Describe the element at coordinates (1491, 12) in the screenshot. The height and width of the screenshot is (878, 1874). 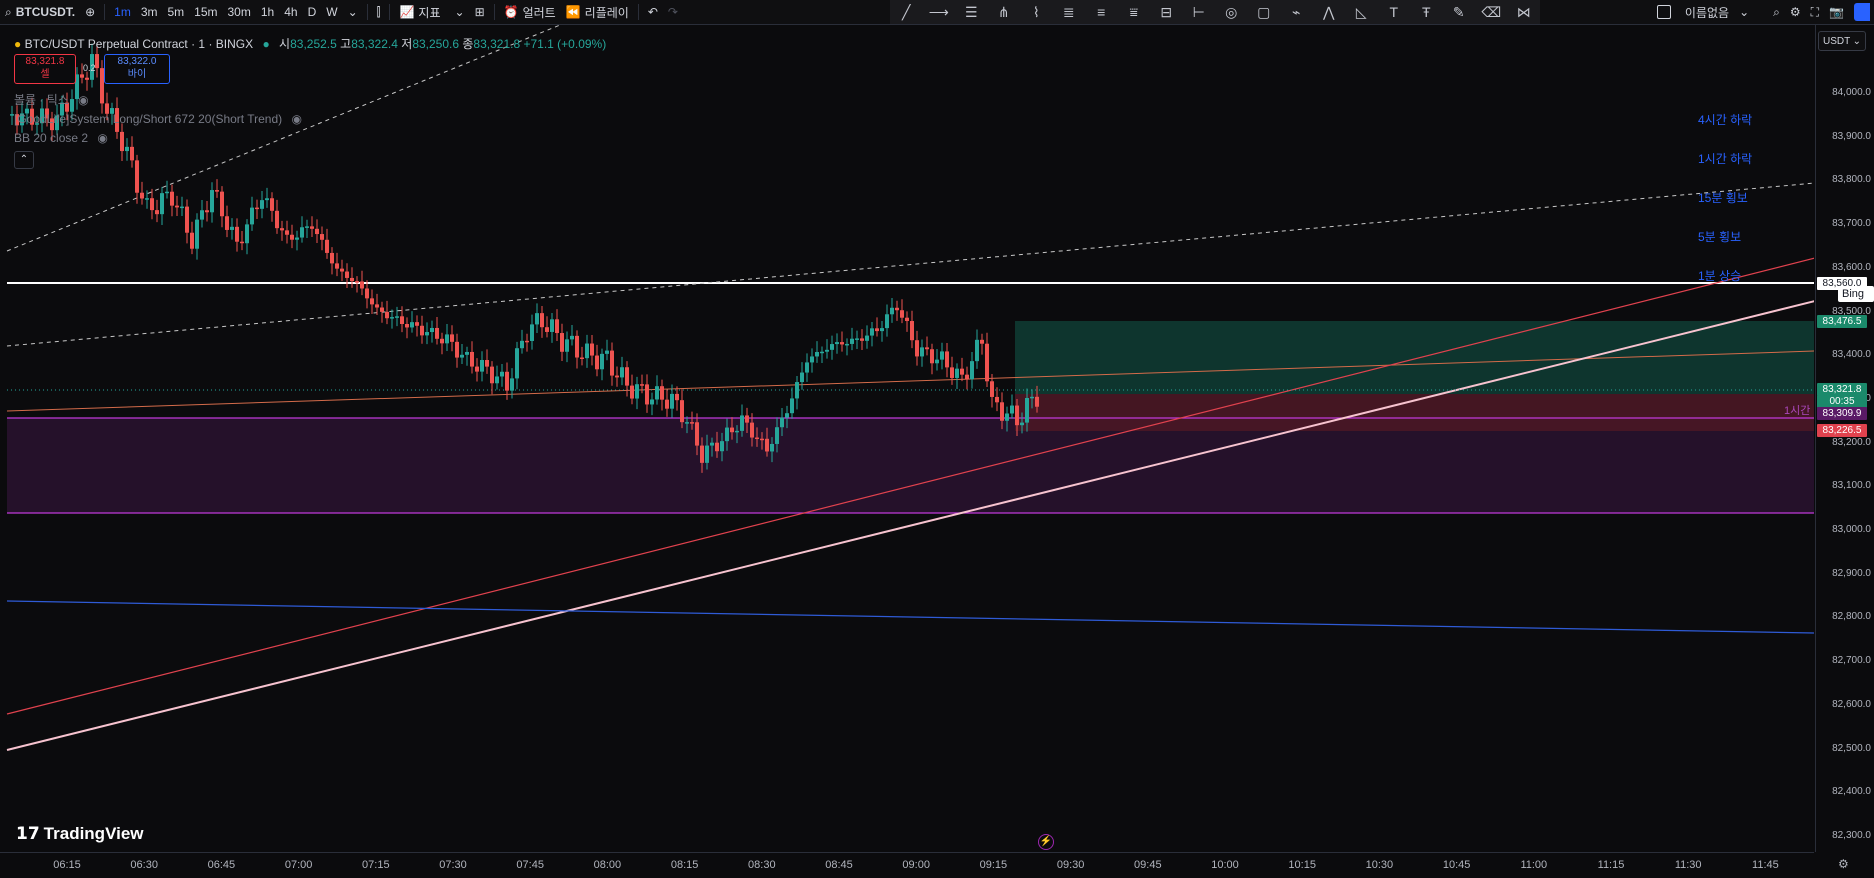
I see `highlighter-icon: ⌫` at that location.